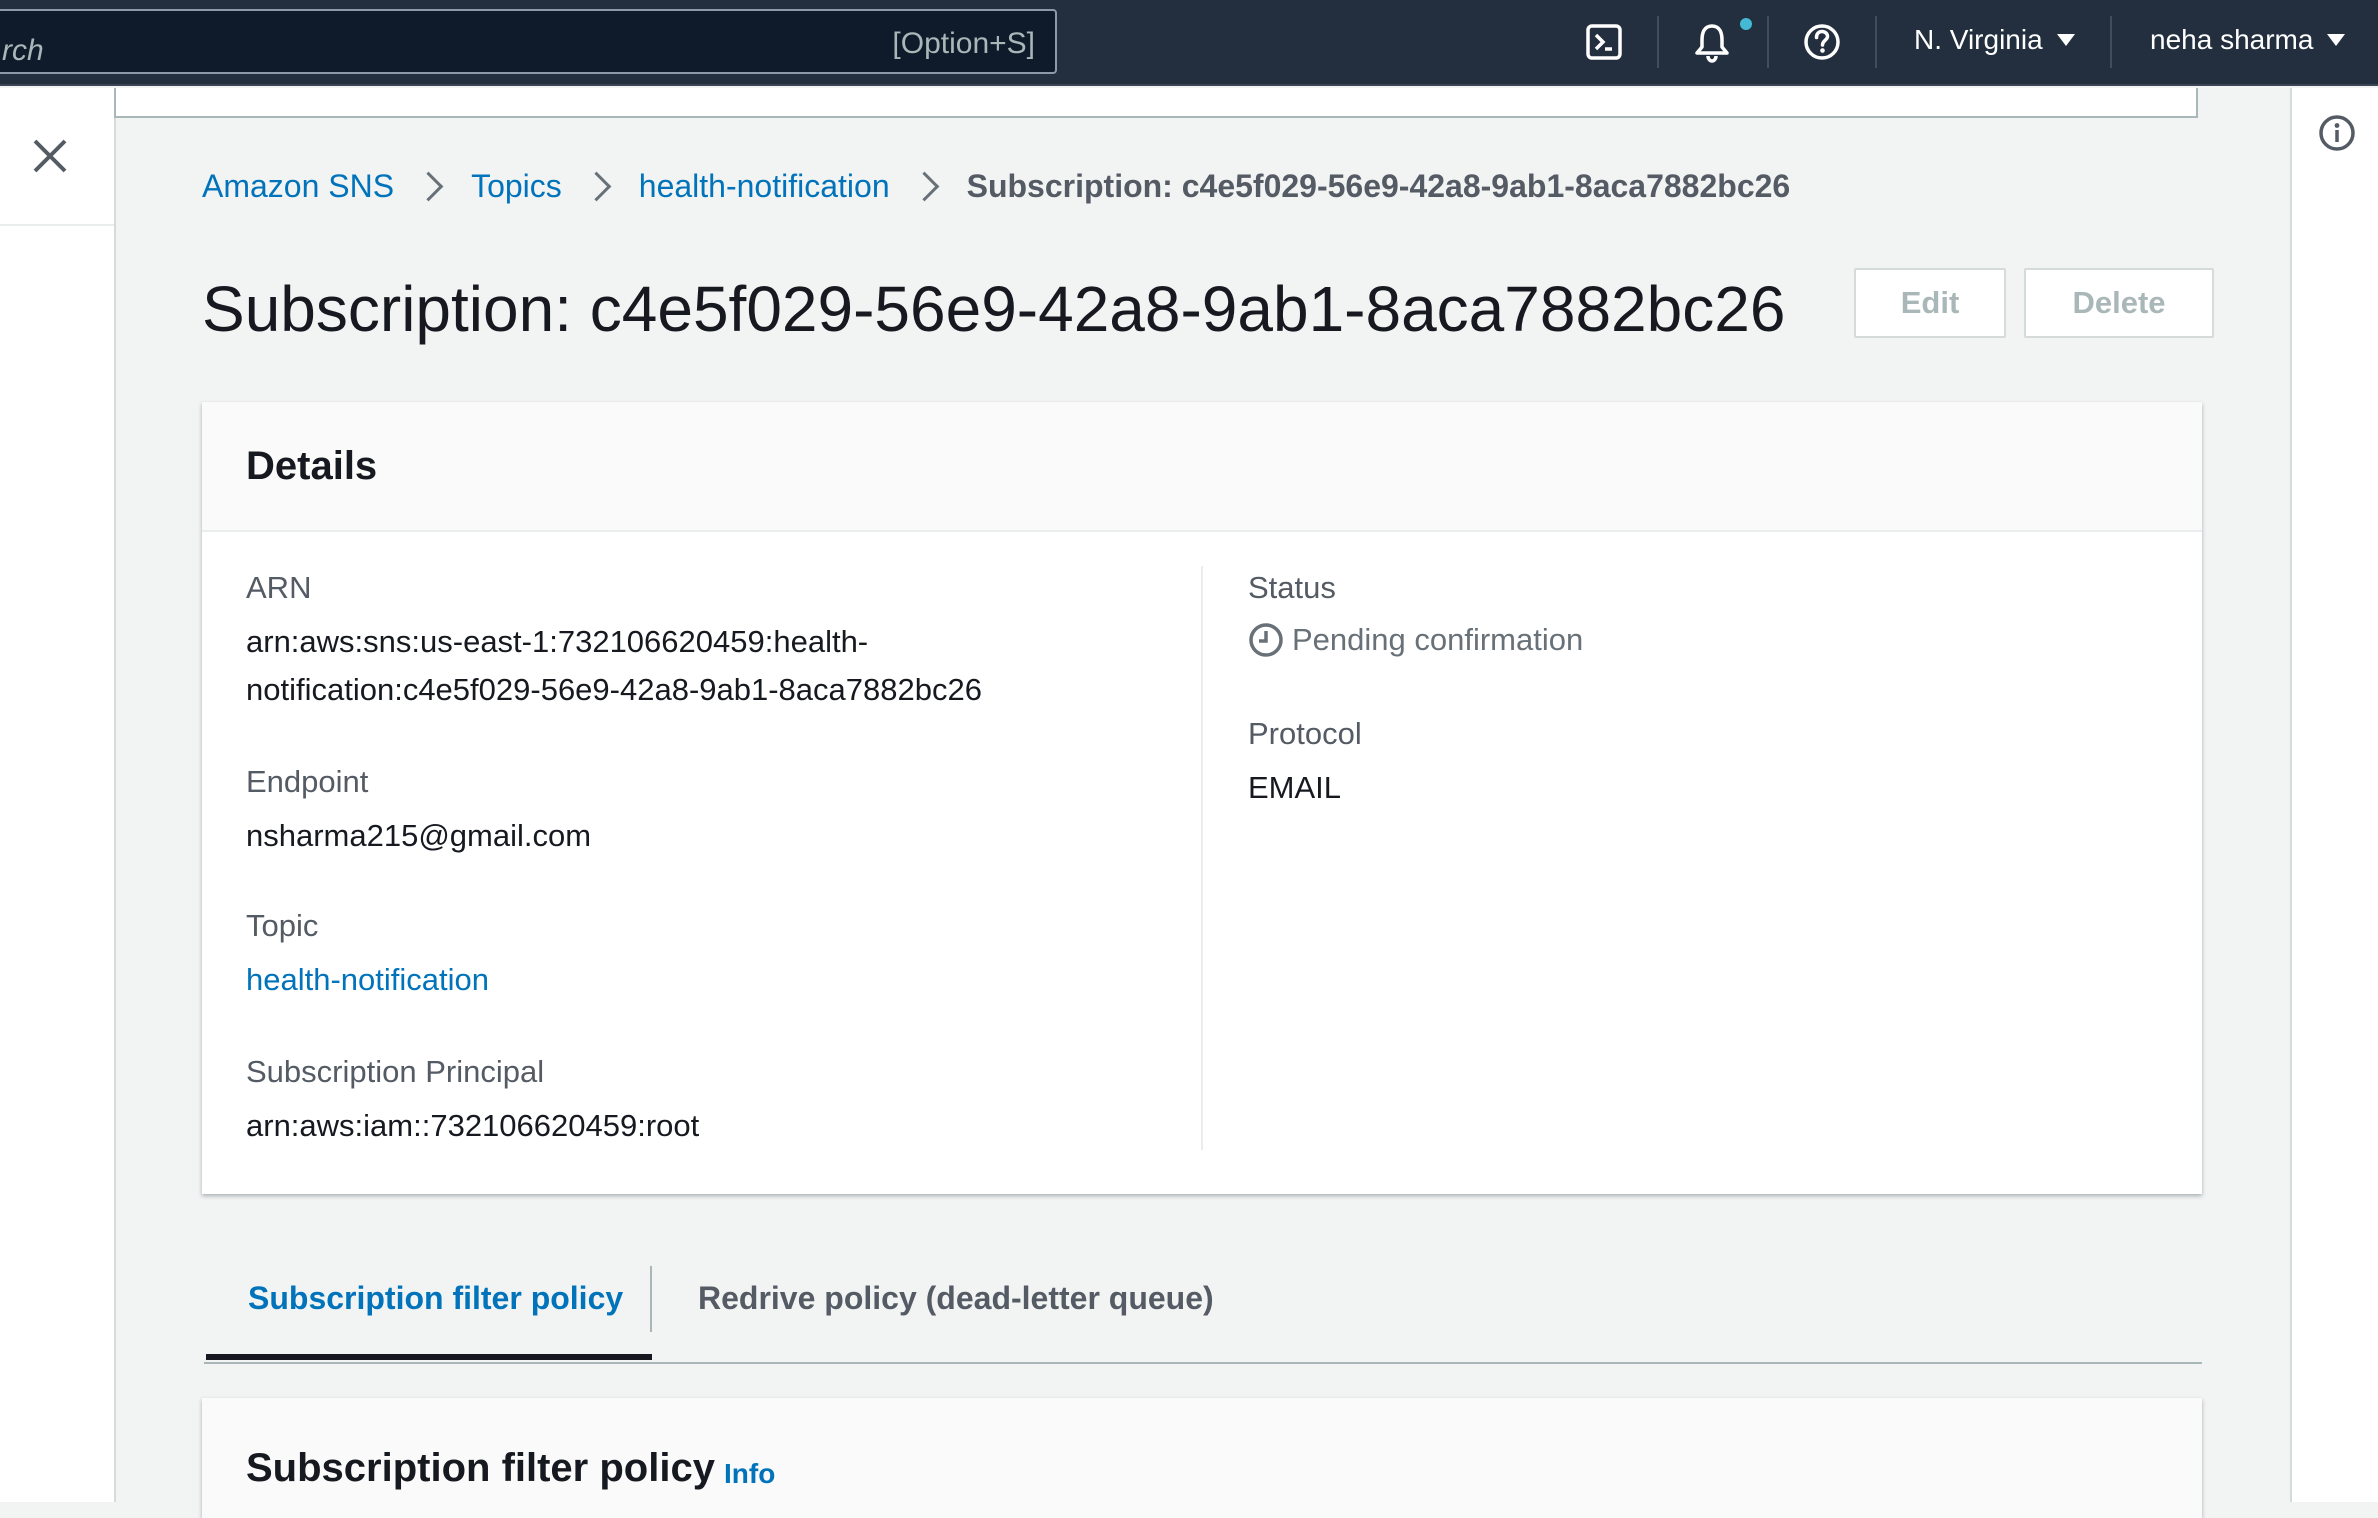 The height and width of the screenshot is (1518, 2378). Describe the element at coordinates (2232, 39) in the screenshot. I see `user-name: neha sharma` at that location.